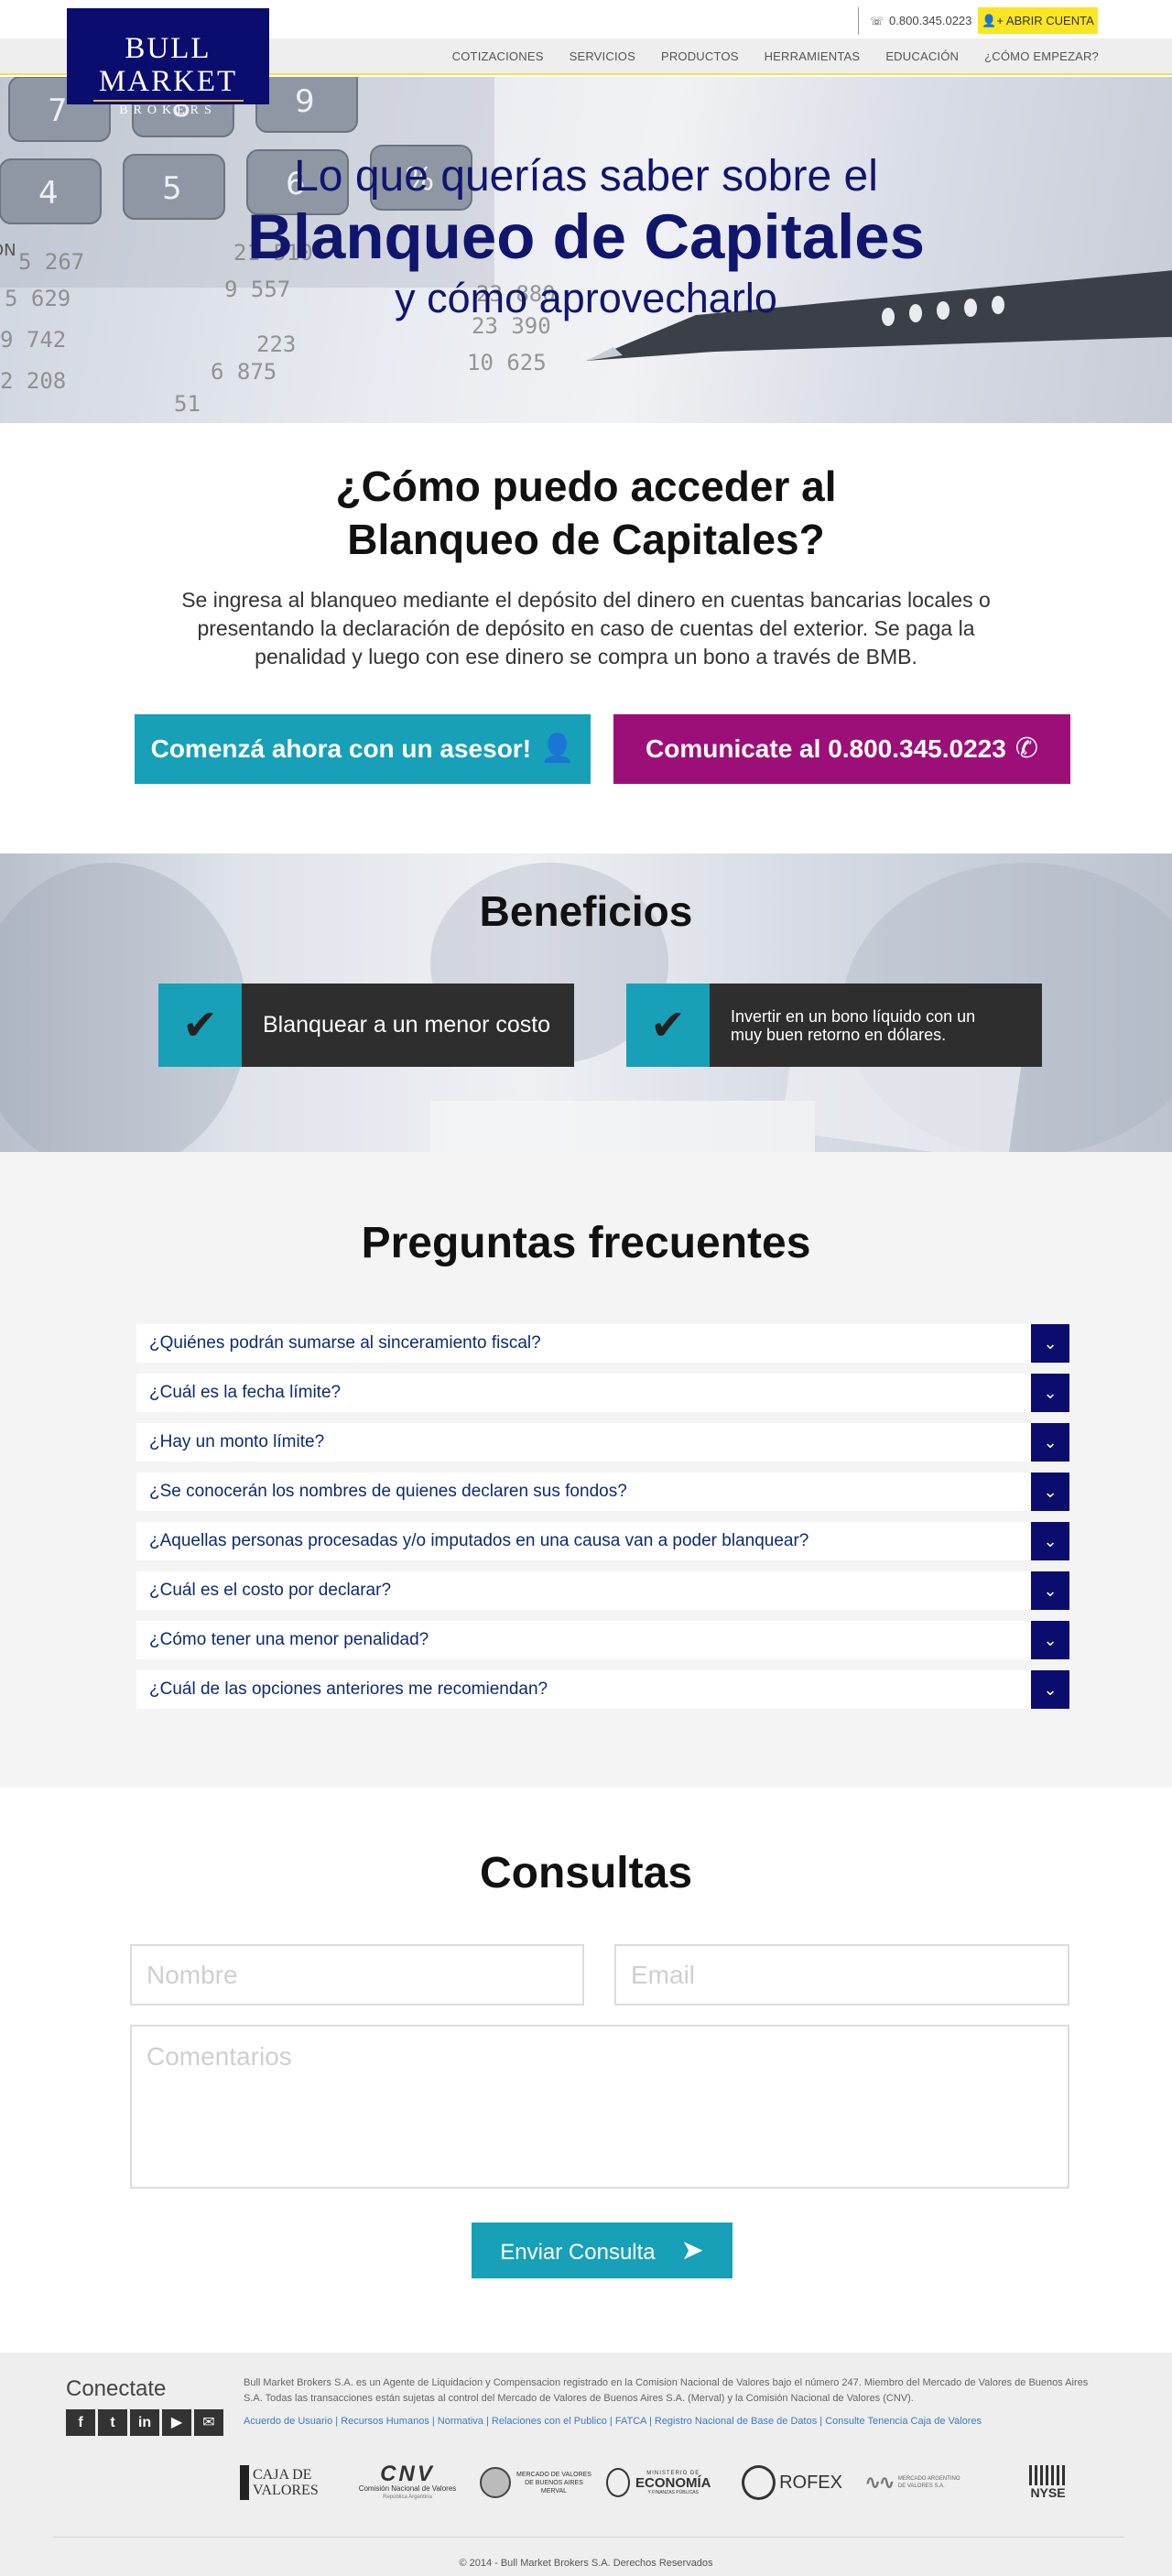 This screenshot has width=1172, height=2576. Describe the element at coordinates (929, 2483) in the screenshot. I see `mav-logo: ∿∿ MERCADO ARGENTINO DE VALORES S.A.` at that location.